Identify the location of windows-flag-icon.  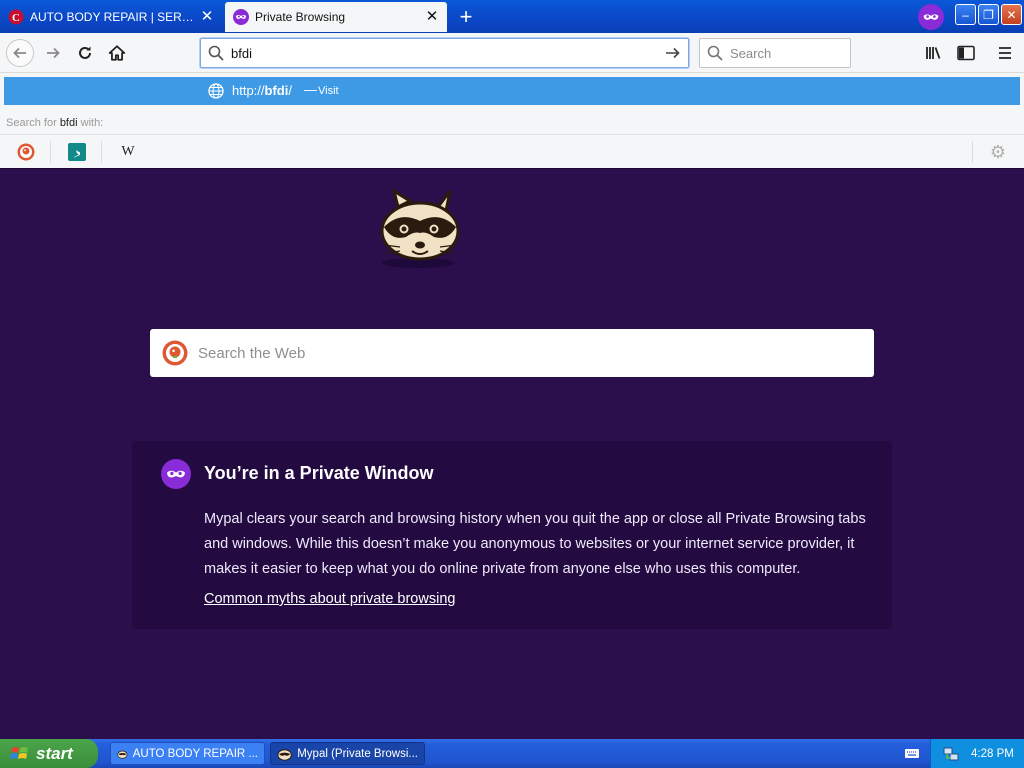
(19, 752).